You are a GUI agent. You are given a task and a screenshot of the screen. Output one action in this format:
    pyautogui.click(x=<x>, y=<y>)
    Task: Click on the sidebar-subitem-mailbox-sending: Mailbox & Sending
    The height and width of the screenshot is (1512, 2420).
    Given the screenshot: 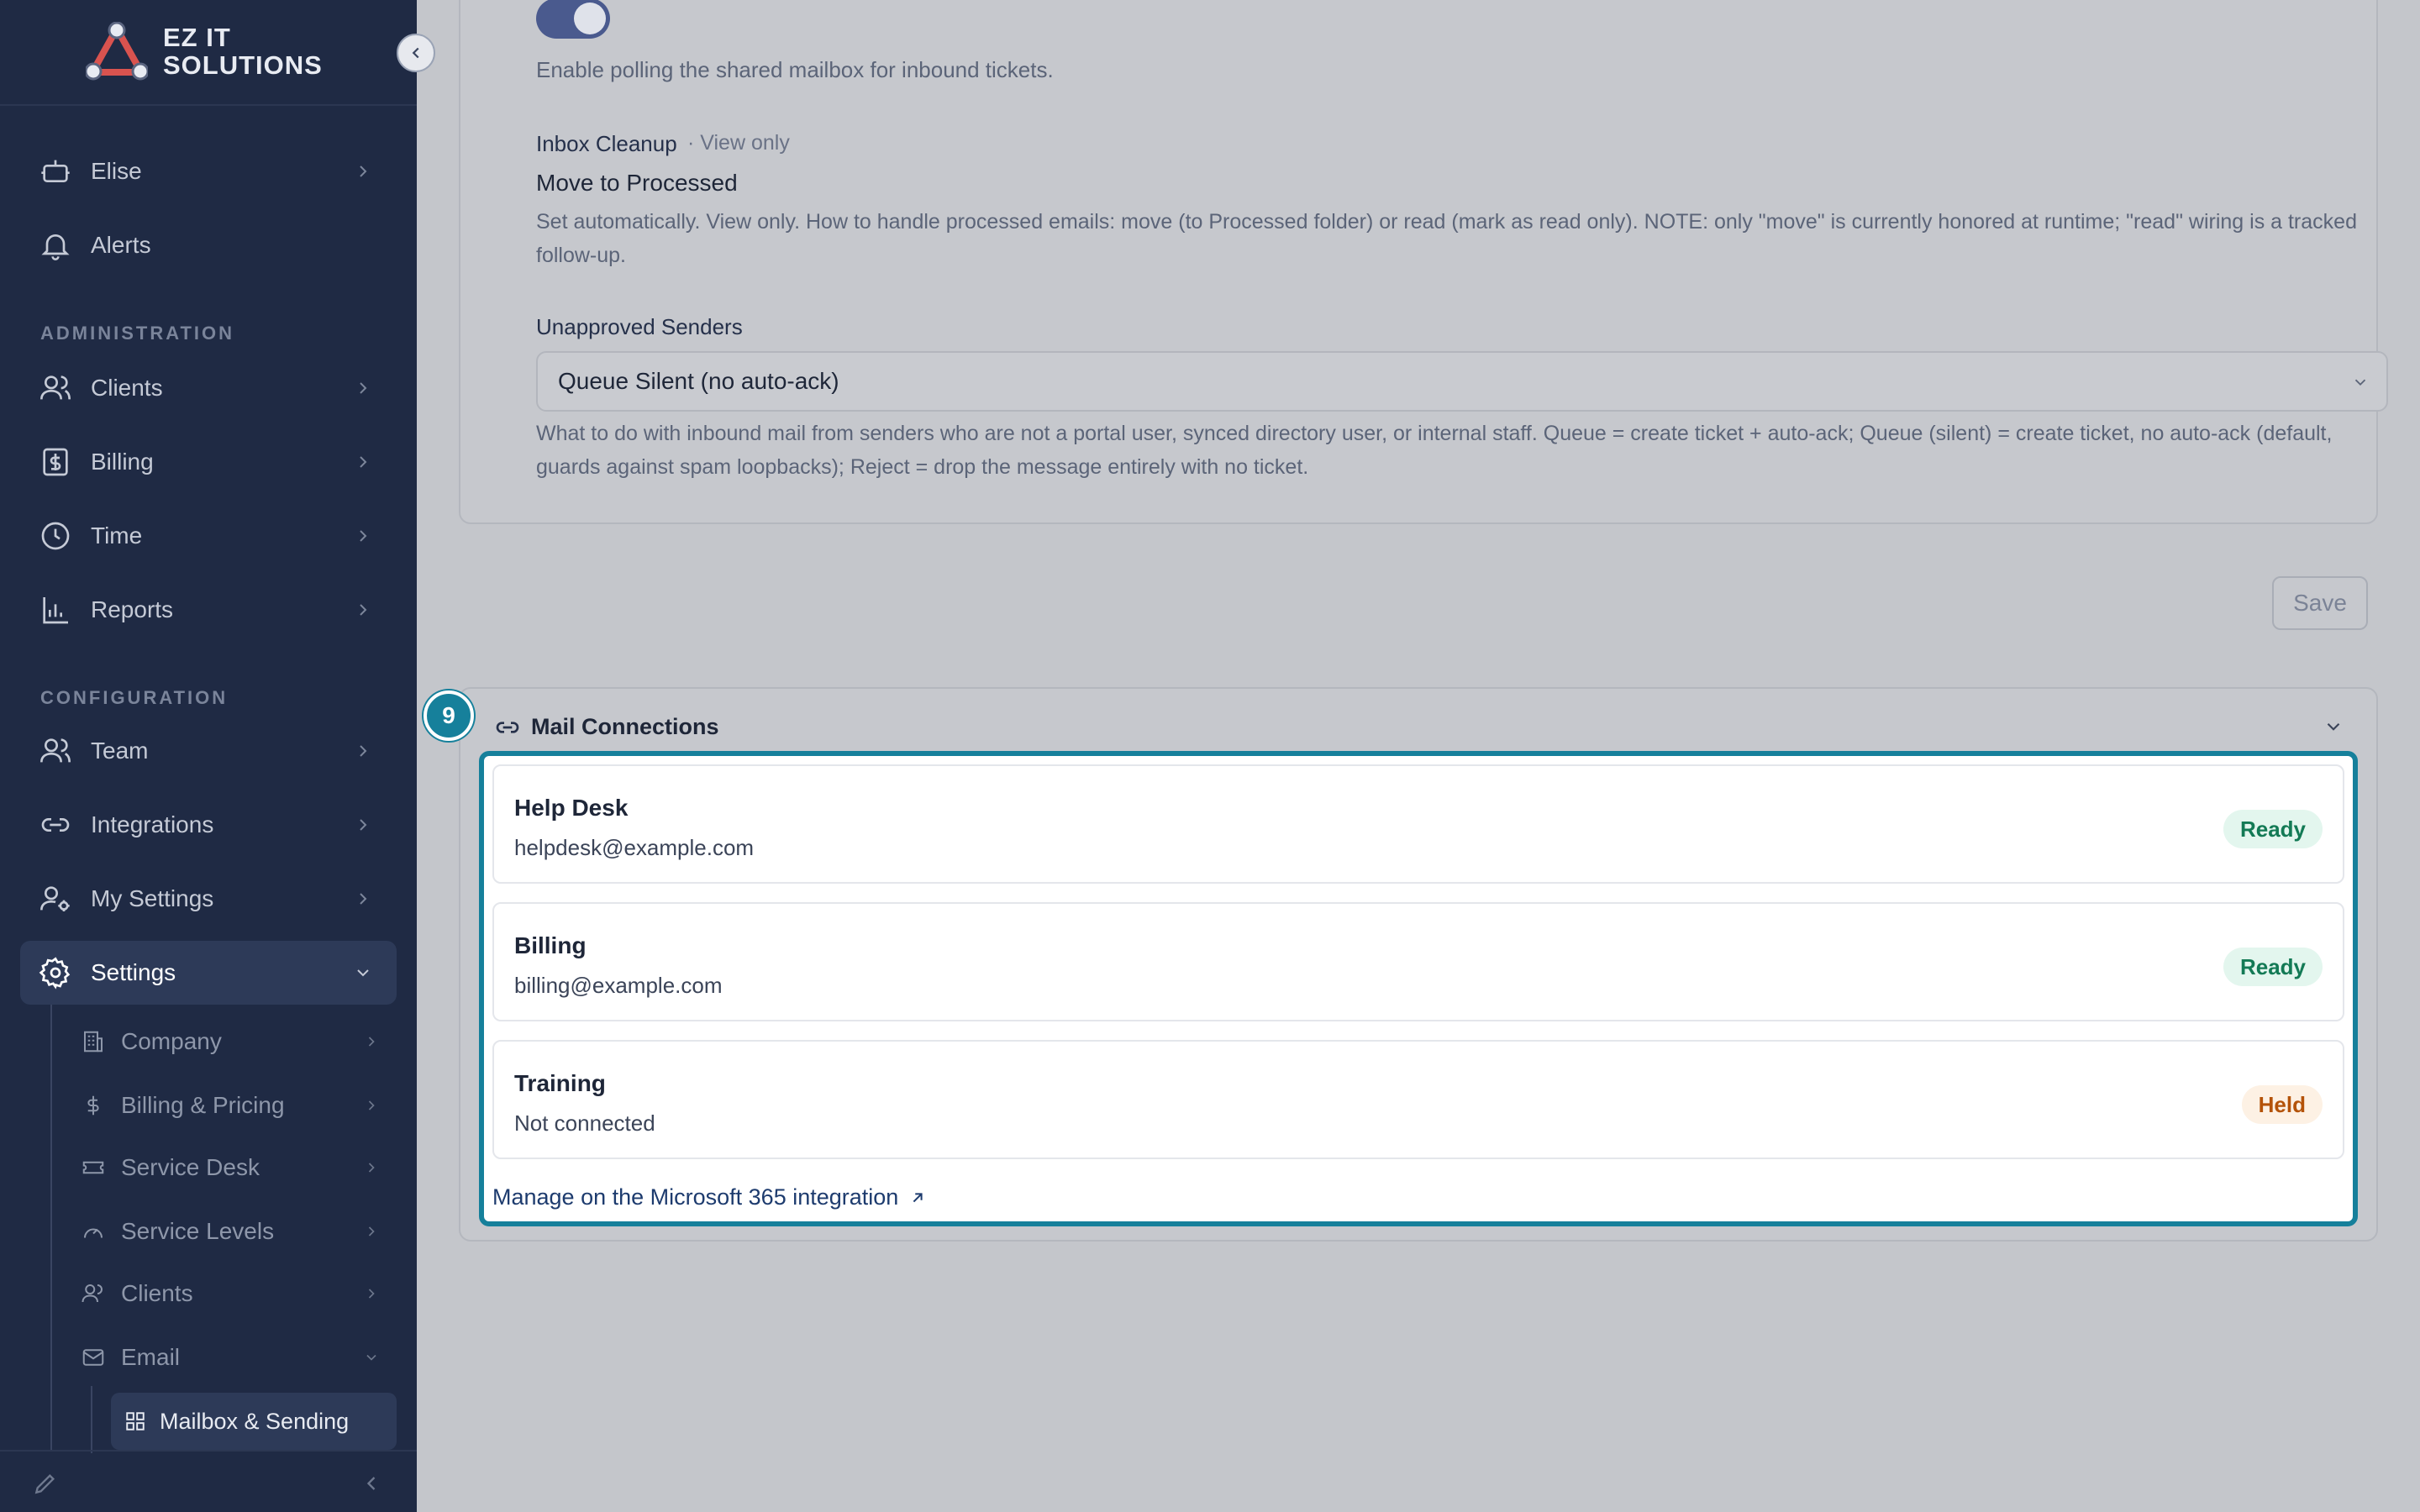 What is the action you would take?
    pyautogui.click(x=254, y=1421)
    